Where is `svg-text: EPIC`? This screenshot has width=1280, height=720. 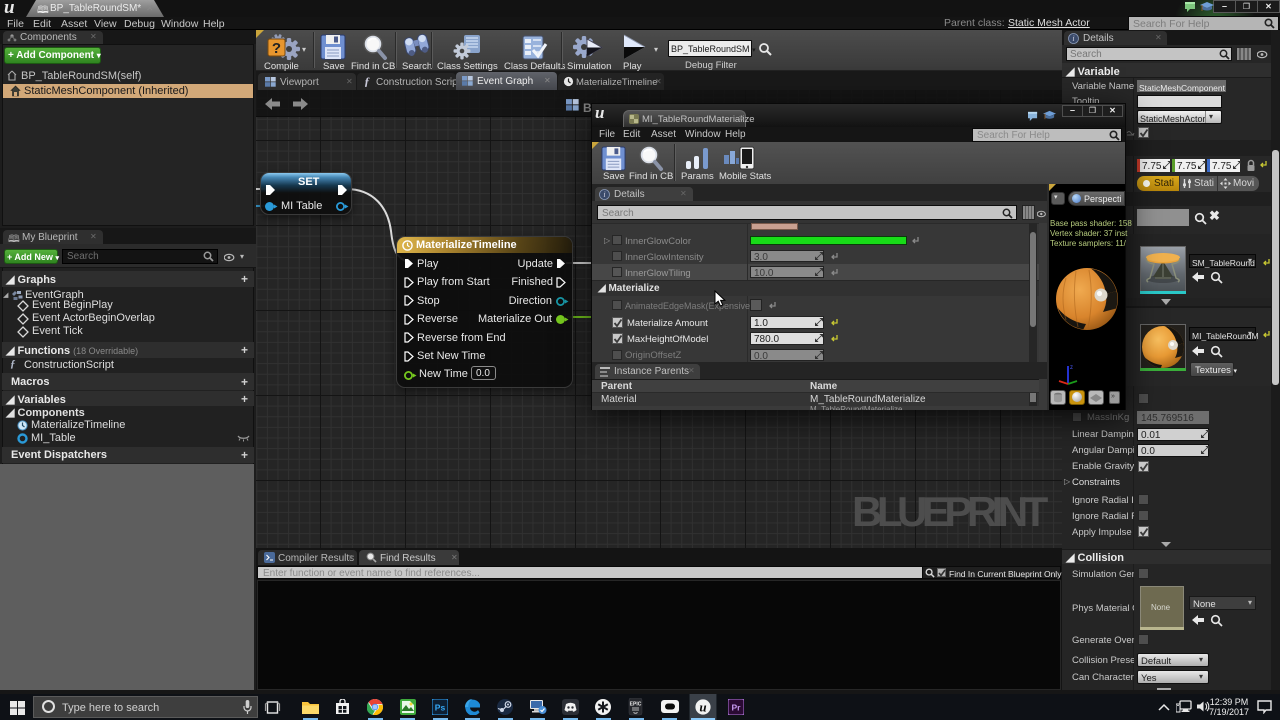 svg-text: EPIC is located at coordinates (636, 705).